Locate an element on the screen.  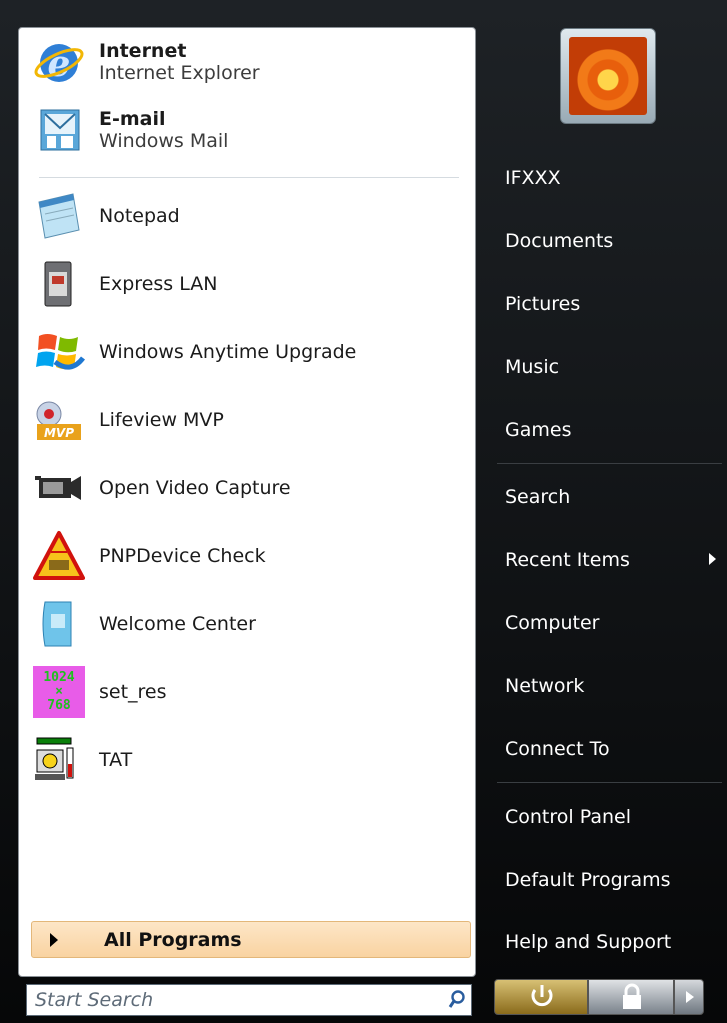
link-label: Games is located at coordinates (538, 430).